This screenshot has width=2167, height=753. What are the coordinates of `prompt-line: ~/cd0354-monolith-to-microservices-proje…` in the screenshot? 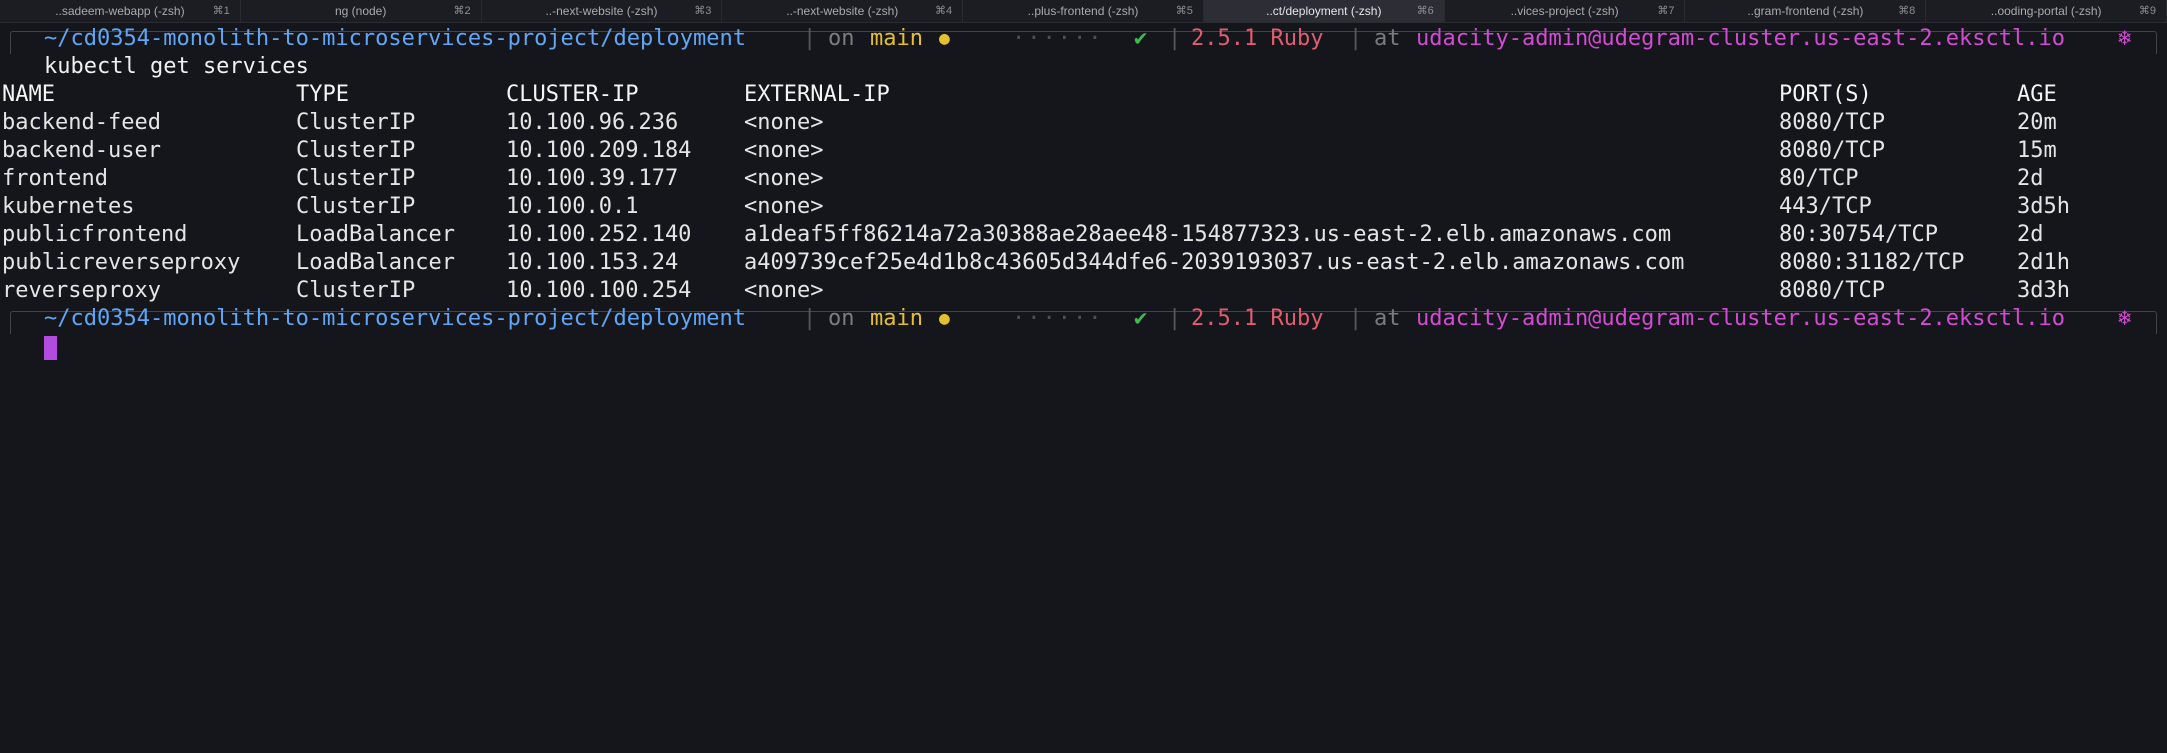 It's located at (1083, 319).